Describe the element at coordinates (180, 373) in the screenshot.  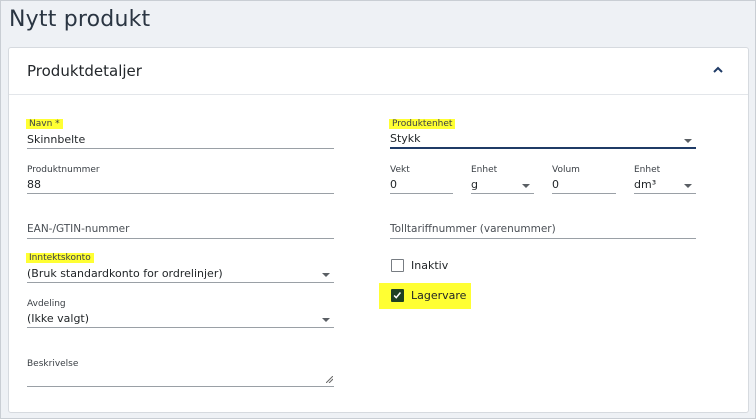
I see `description-textarea: Beskrivelse` at that location.